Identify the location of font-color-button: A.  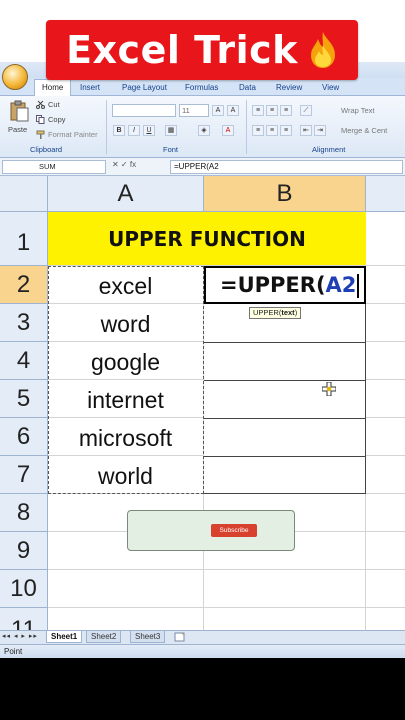
(228, 130).